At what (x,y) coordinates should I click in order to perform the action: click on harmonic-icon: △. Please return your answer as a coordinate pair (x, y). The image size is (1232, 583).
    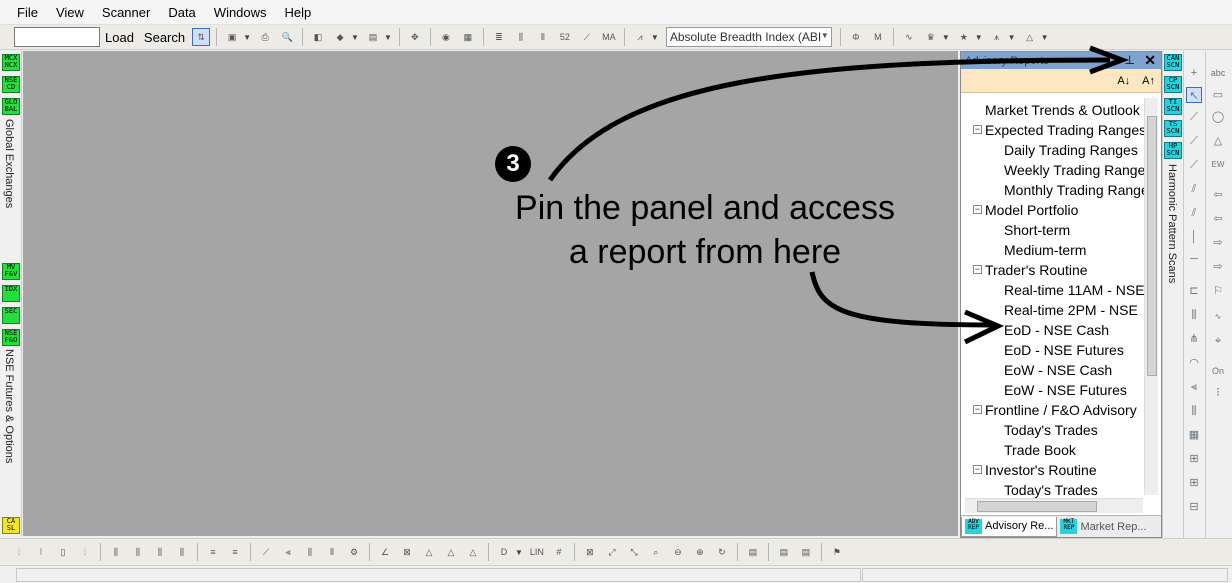
    Looking at the image, I should click on (1030, 37).